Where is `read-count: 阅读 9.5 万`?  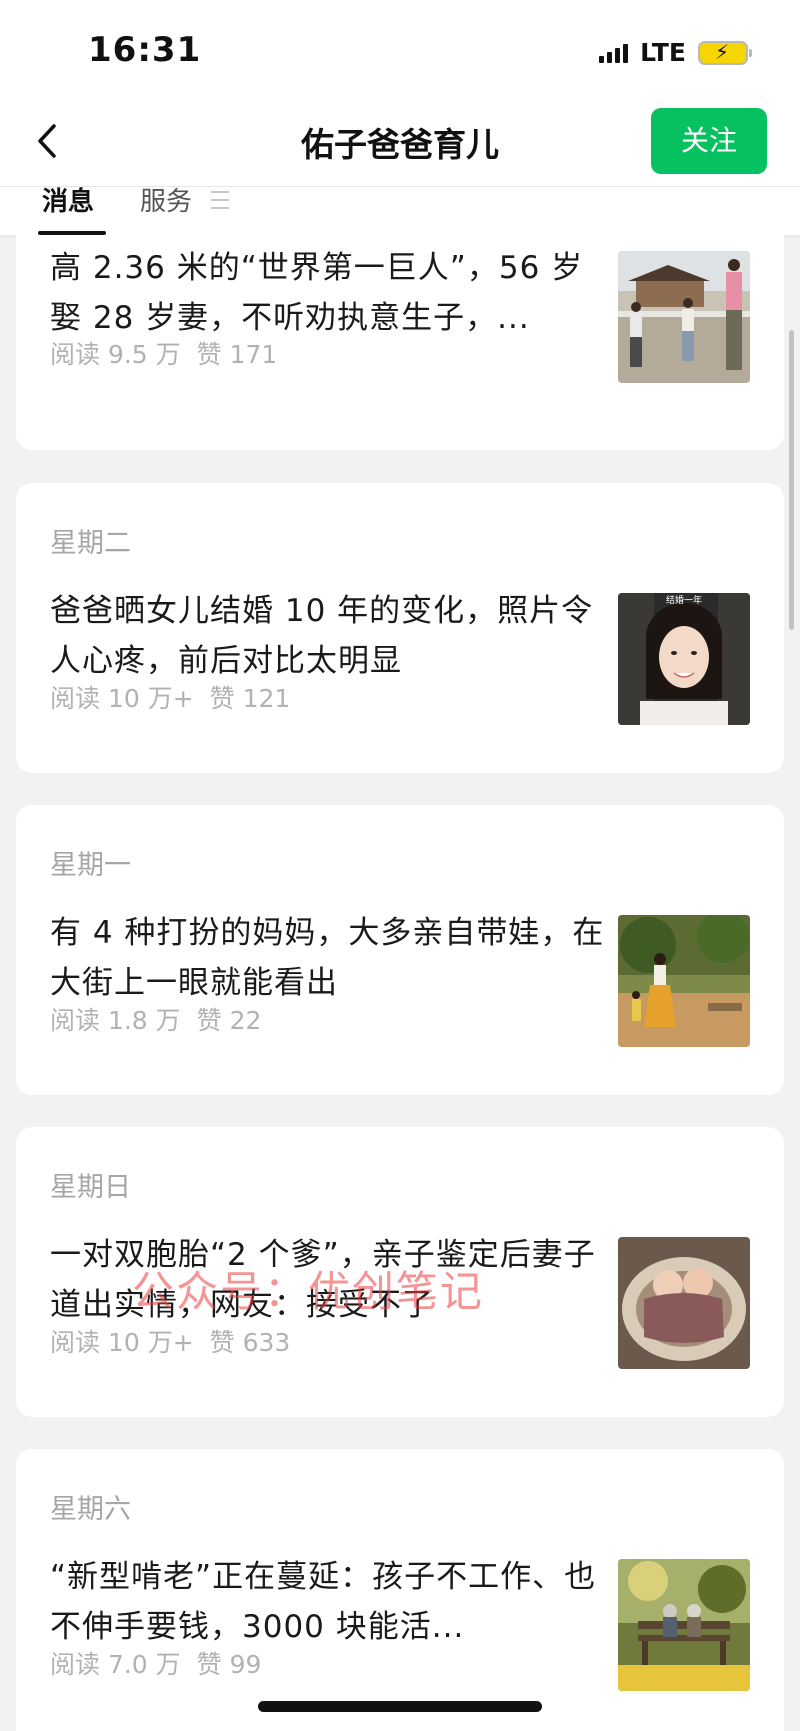
read-count: 阅读 9.5 万 is located at coordinates (115, 354).